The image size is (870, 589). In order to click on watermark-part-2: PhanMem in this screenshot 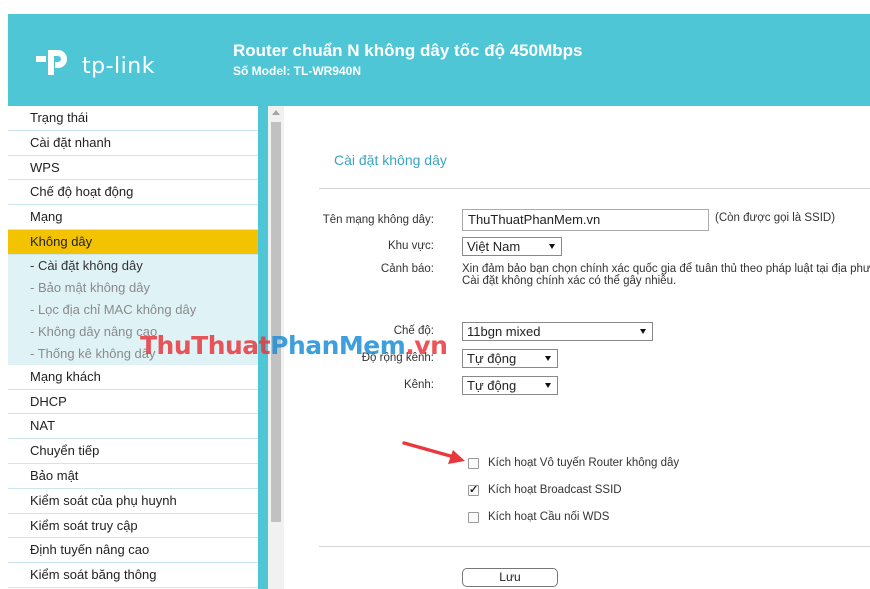, I will do `click(338, 345)`.